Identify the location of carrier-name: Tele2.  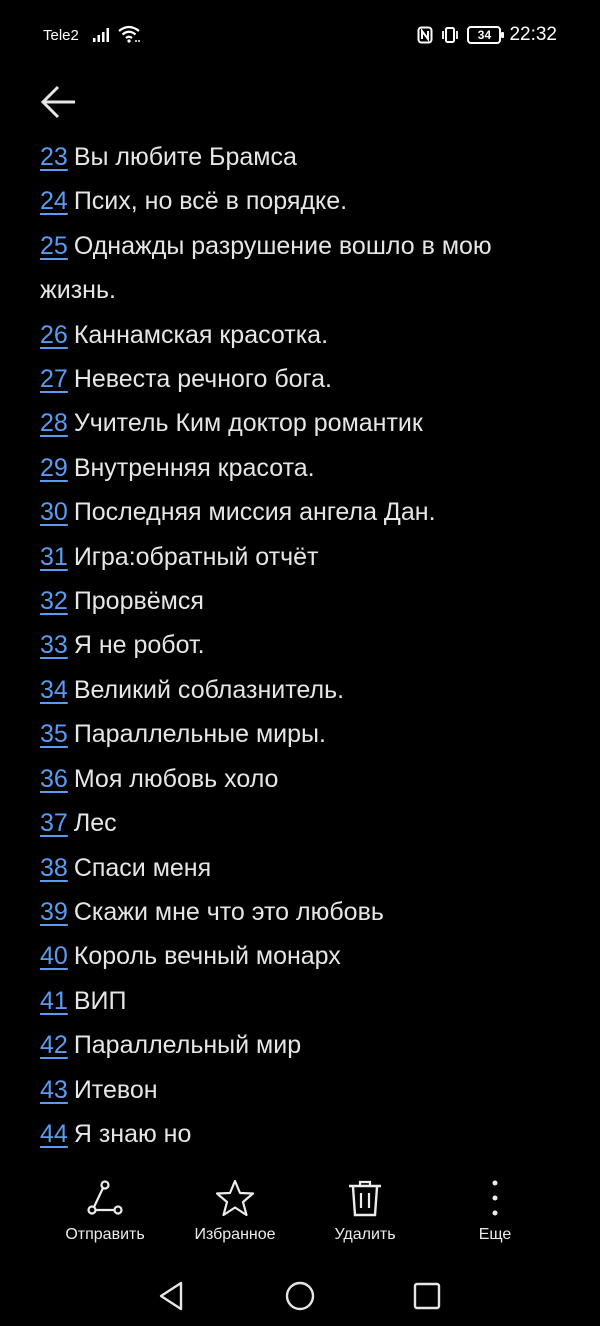
(61, 35).